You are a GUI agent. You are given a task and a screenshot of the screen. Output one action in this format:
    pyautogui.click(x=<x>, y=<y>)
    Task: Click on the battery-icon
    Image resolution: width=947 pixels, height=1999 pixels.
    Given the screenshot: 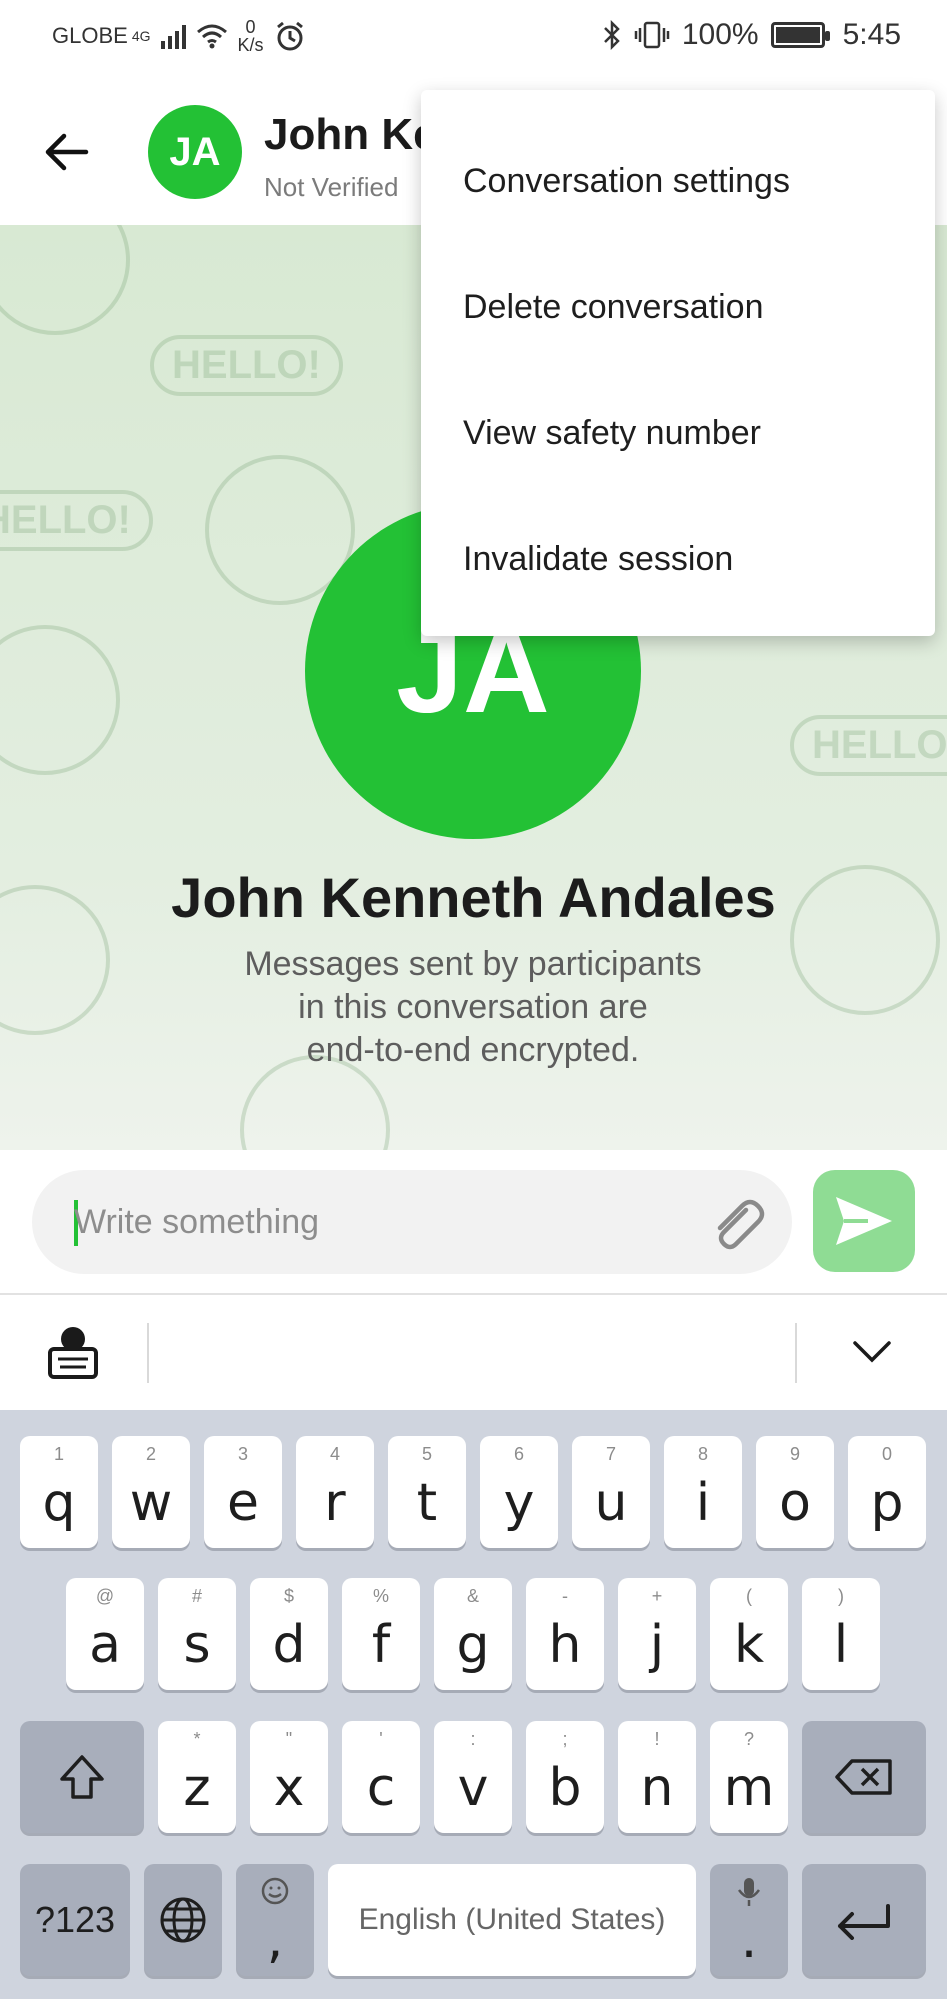 What is the action you would take?
    pyautogui.click(x=800, y=35)
    